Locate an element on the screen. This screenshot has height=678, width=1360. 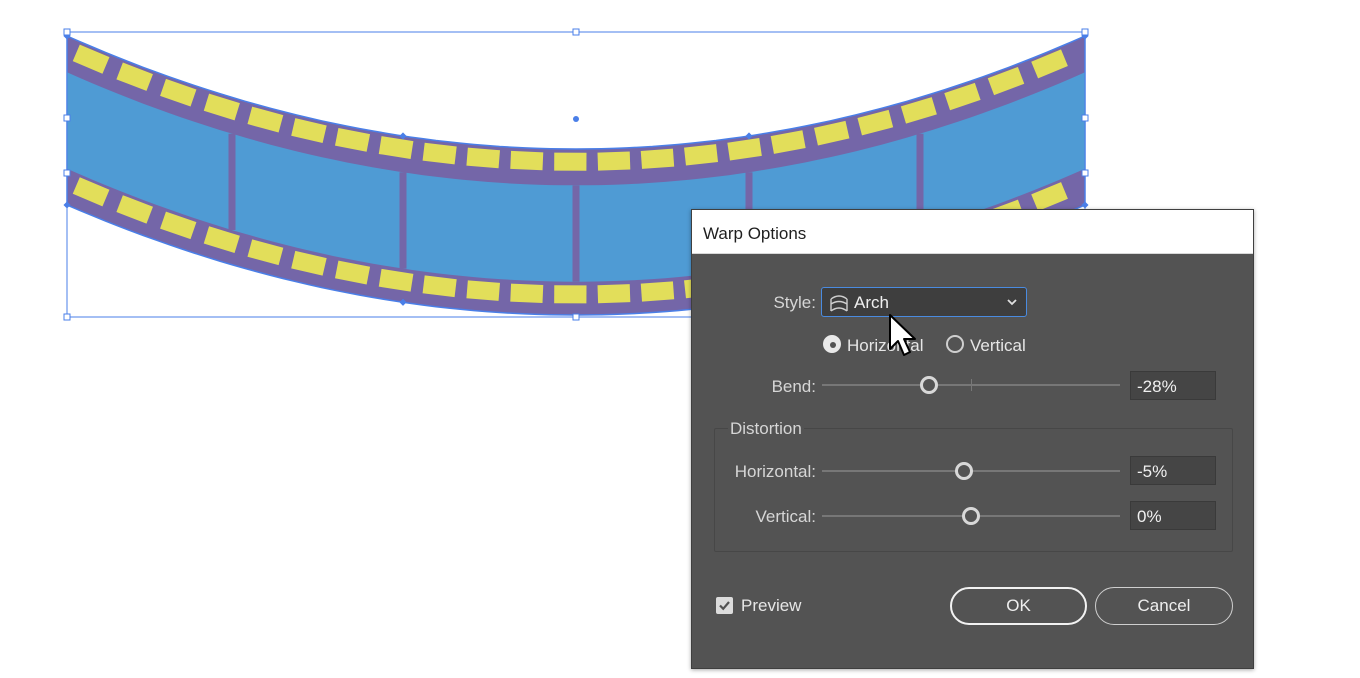
resize-handle-bottom-center is located at coordinates (576, 317).